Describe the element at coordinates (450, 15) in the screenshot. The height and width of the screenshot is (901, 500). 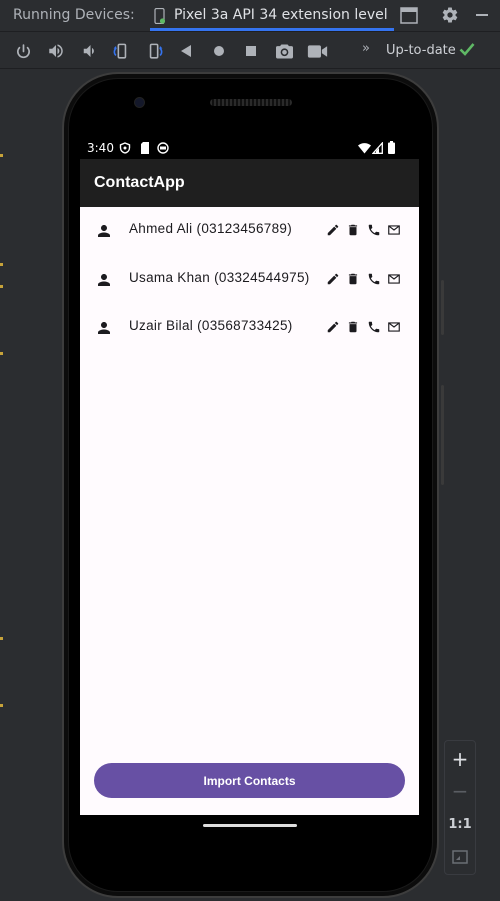
I see `gear-icon` at that location.